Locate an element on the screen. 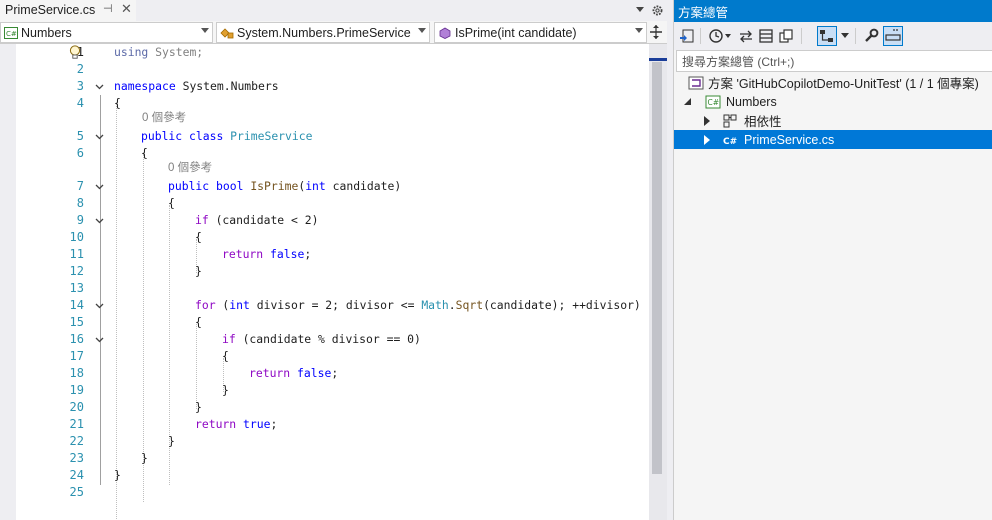 The image size is (992, 520). settings-gear-icon is located at coordinates (657, 10).